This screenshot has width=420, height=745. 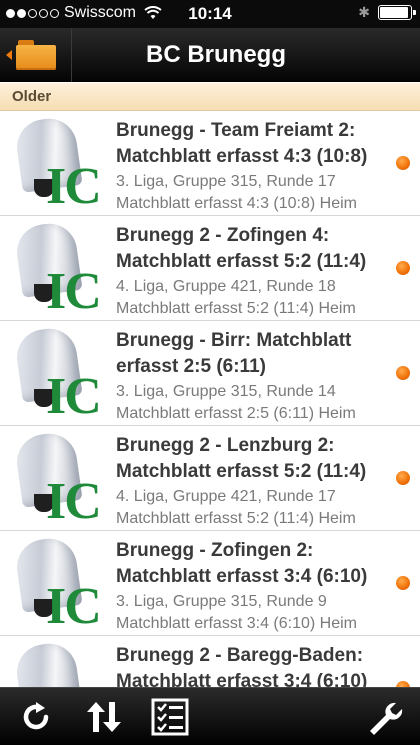 What do you see at coordinates (226, 496) in the screenshot?
I see `item-league: 4. Liga, Gruppe 421, Runde 17` at bounding box center [226, 496].